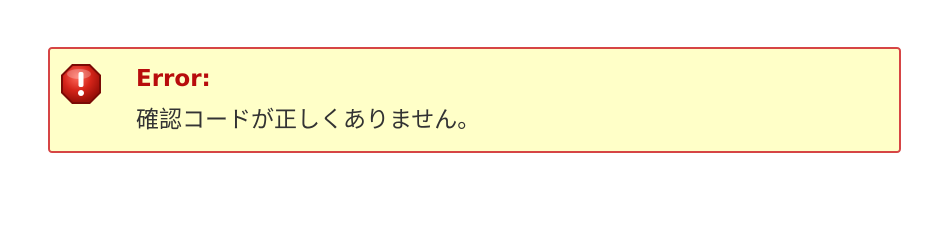 Image resolution: width=951 pixels, height=240 pixels. Describe the element at coordinates (173, 79) in the screenshot. I see `alert-title: Error:` at that location.